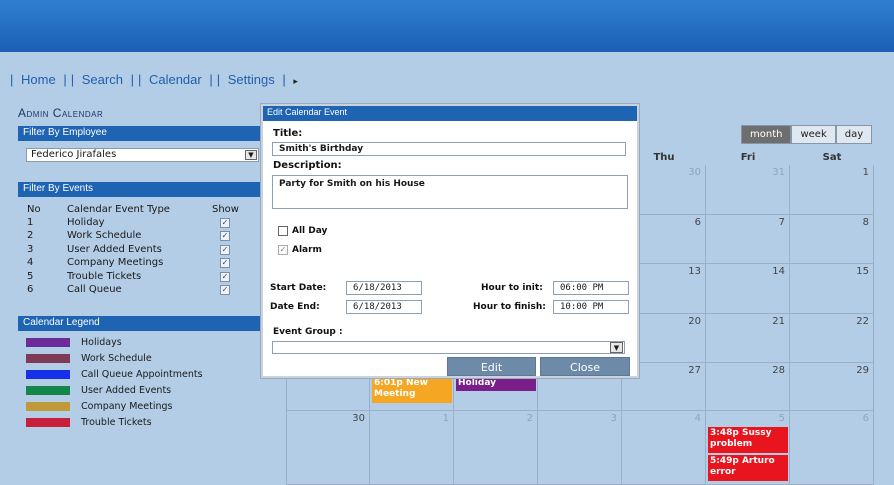 The height and width of the screenshot is (485, 894). What do you see at coordinates (832, 387) in the screenshot?
I see `day-cell: 29` at bounding box center [832, 387].